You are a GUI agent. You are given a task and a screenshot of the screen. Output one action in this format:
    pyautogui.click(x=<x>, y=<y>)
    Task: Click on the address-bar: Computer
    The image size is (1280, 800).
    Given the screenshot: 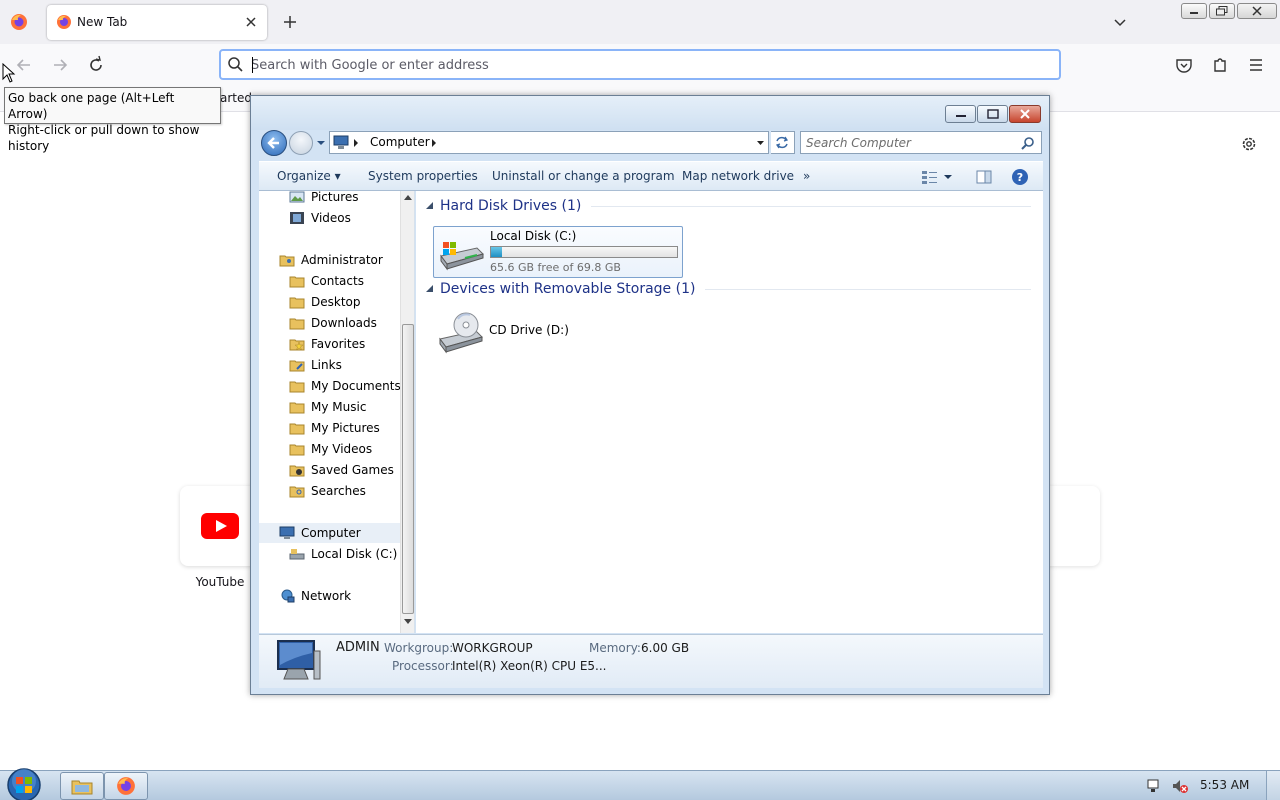 What is the action you would take?
    pyautogui.click(x=549, y=142)
    